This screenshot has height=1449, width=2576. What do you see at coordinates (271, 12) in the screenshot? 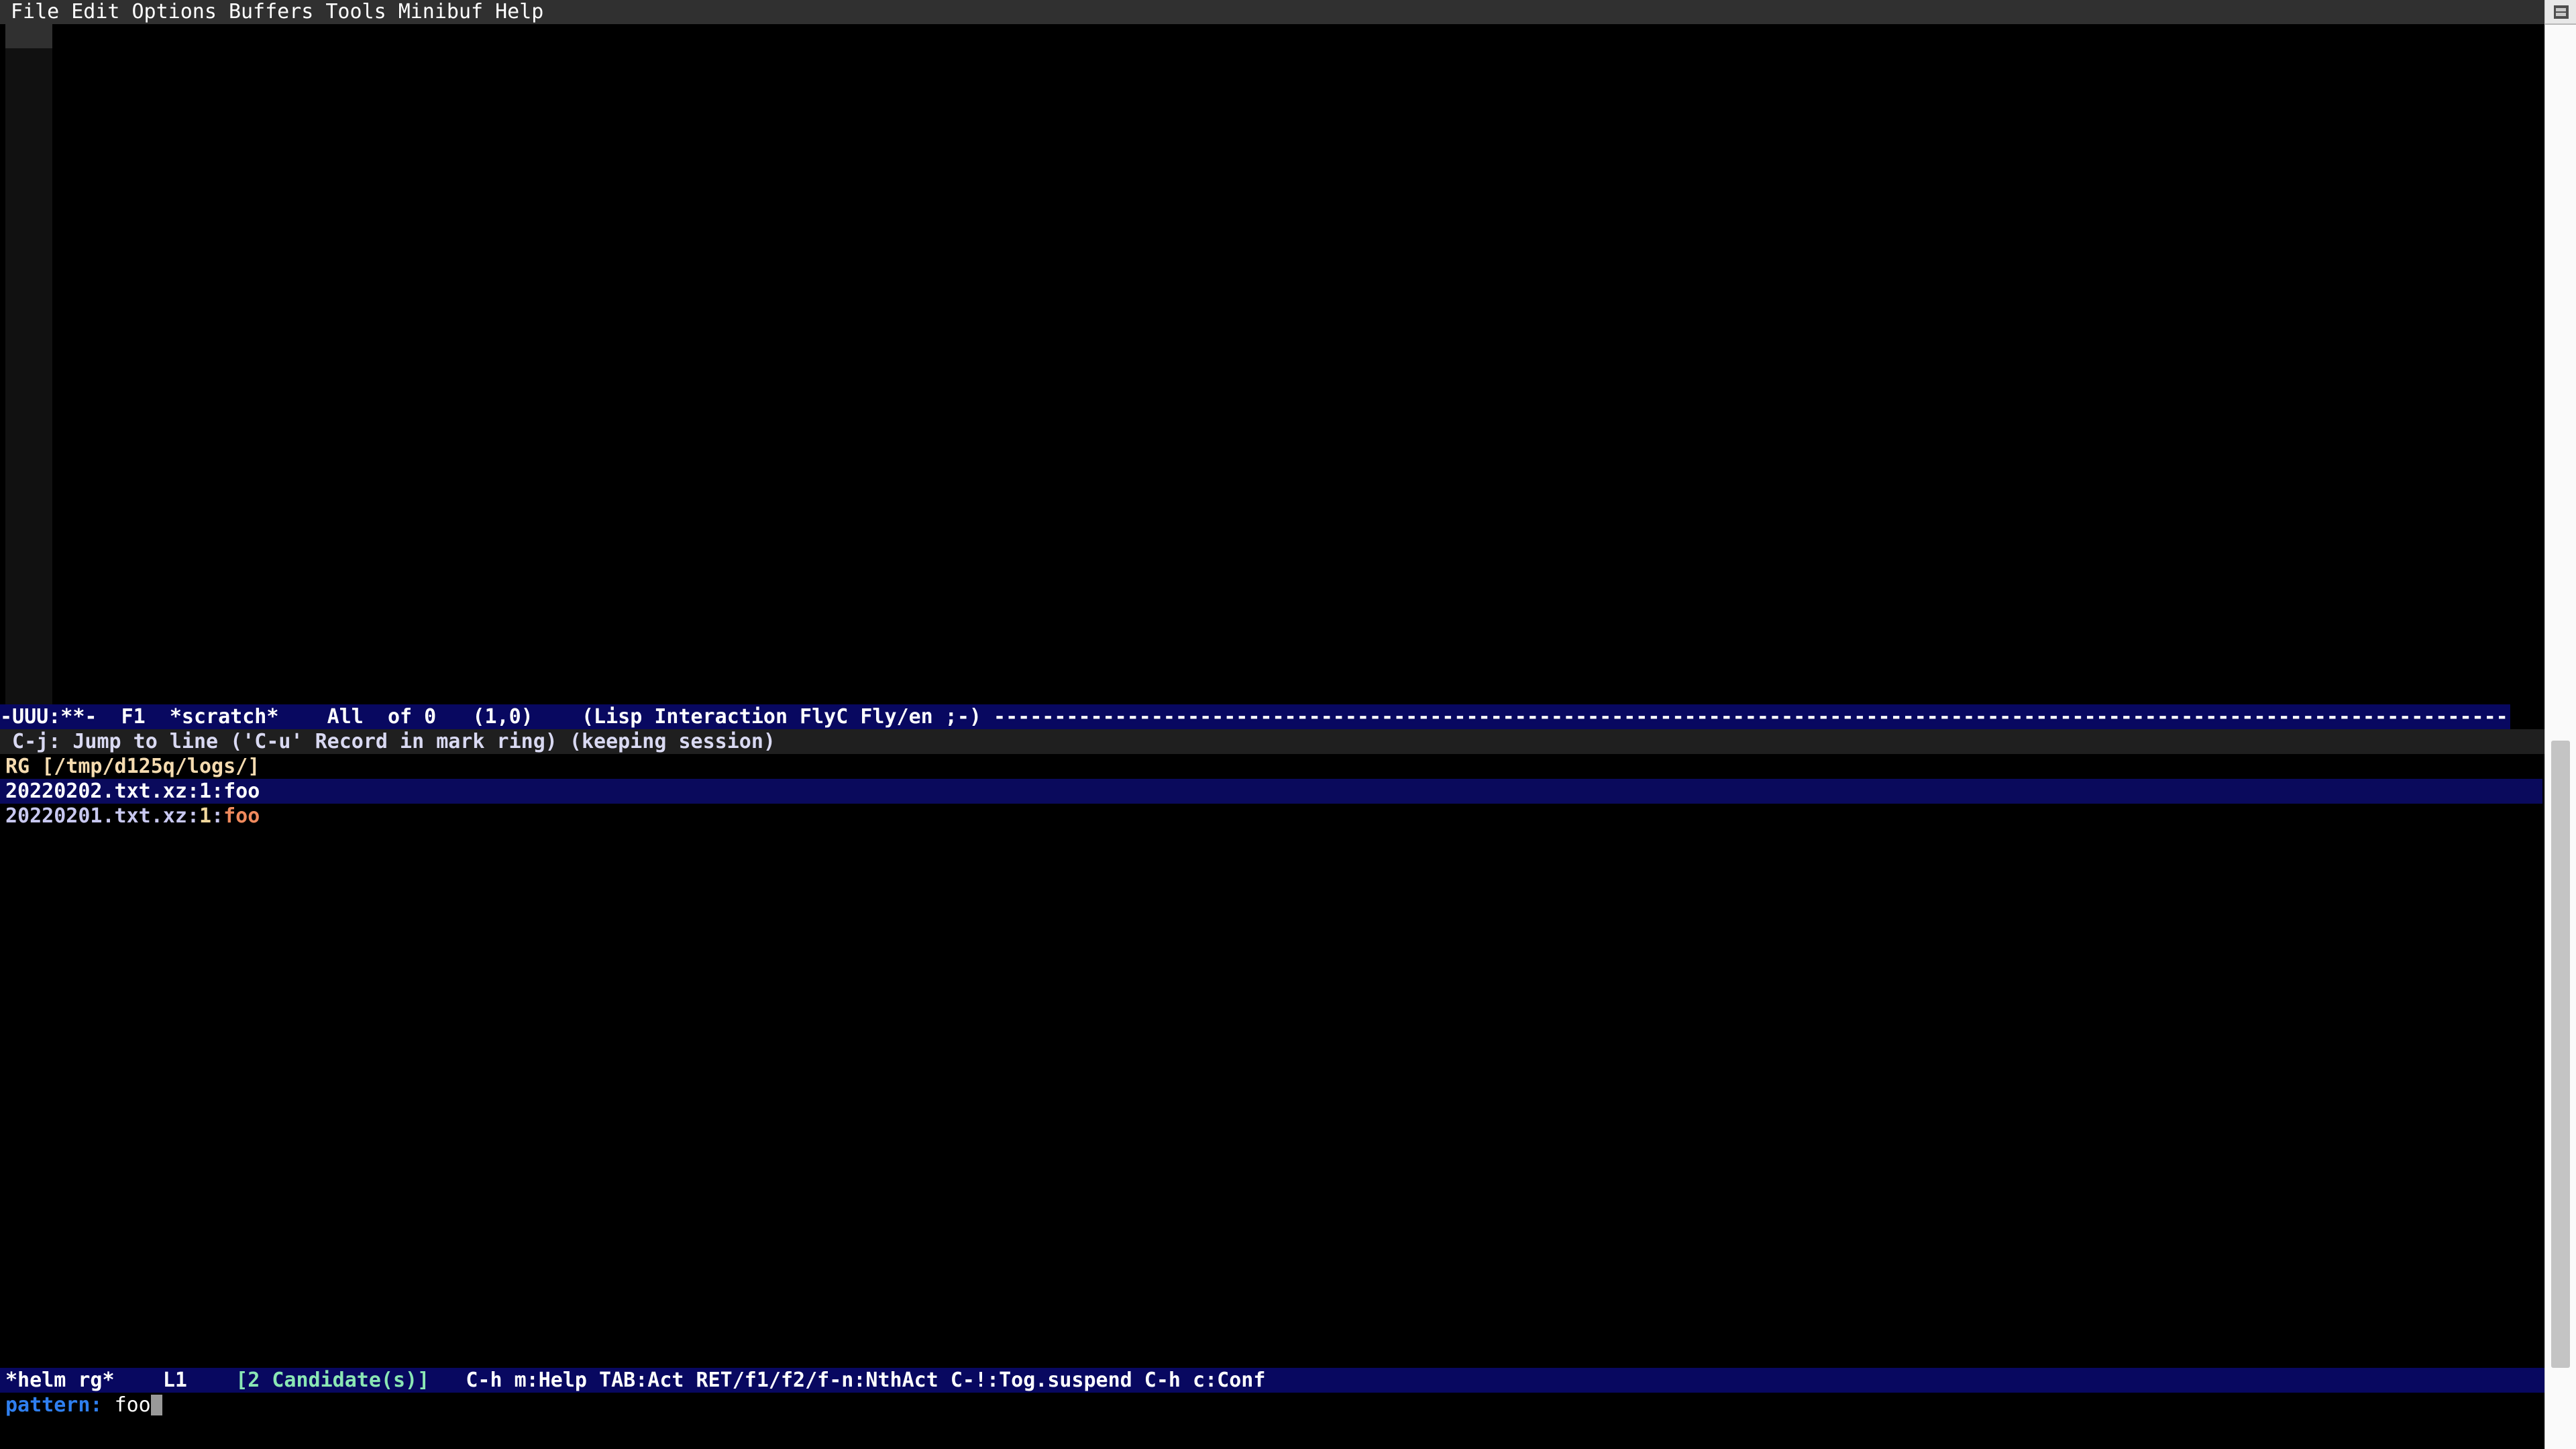
I see `menu-item-buffers: Buffers` at bounding box center [271, 12].